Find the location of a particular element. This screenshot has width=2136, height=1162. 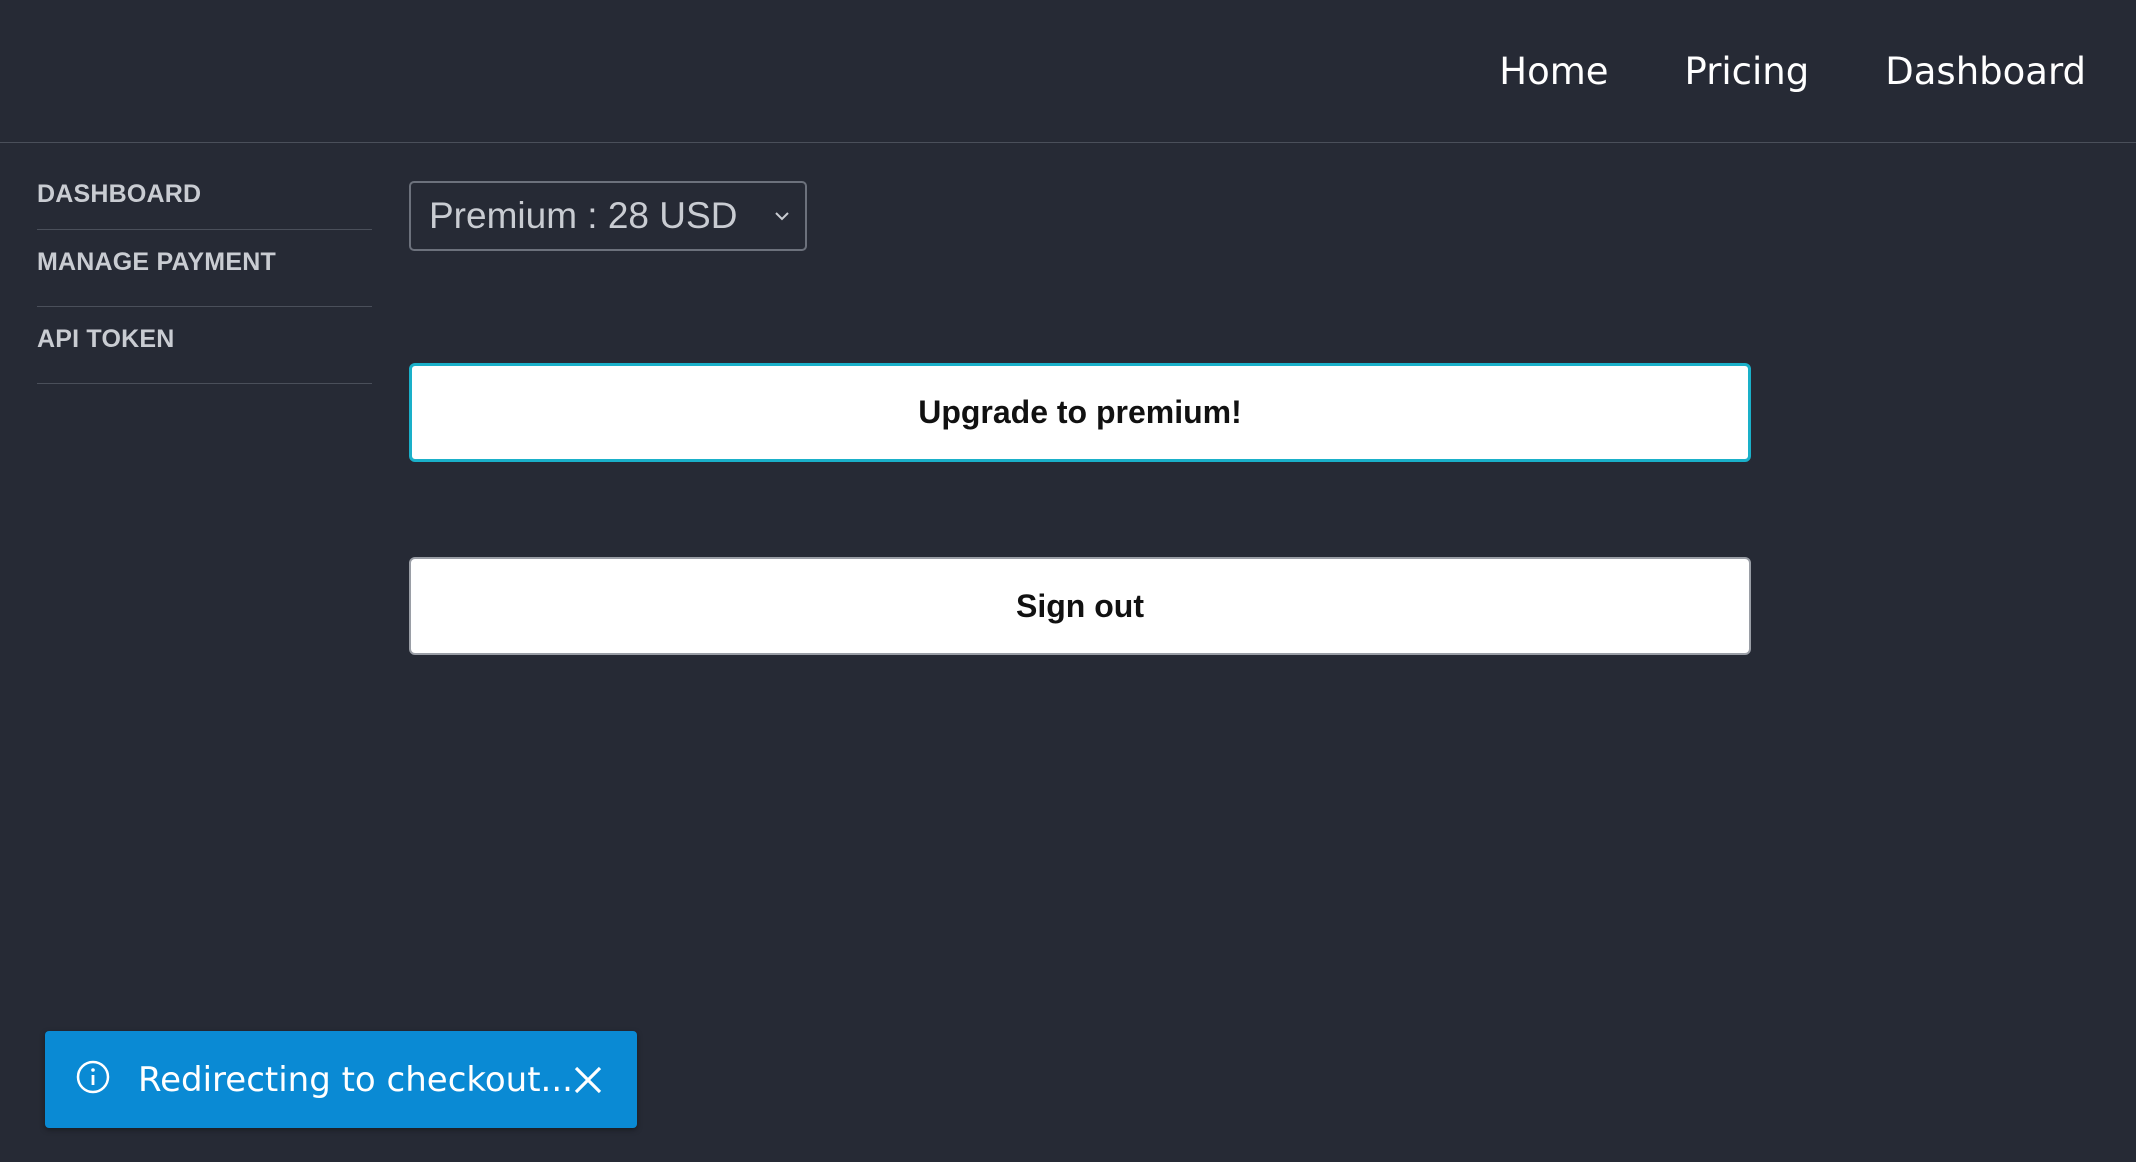

upgrade-button: Upgrade to premium! is located at coordinates (1080, 412).